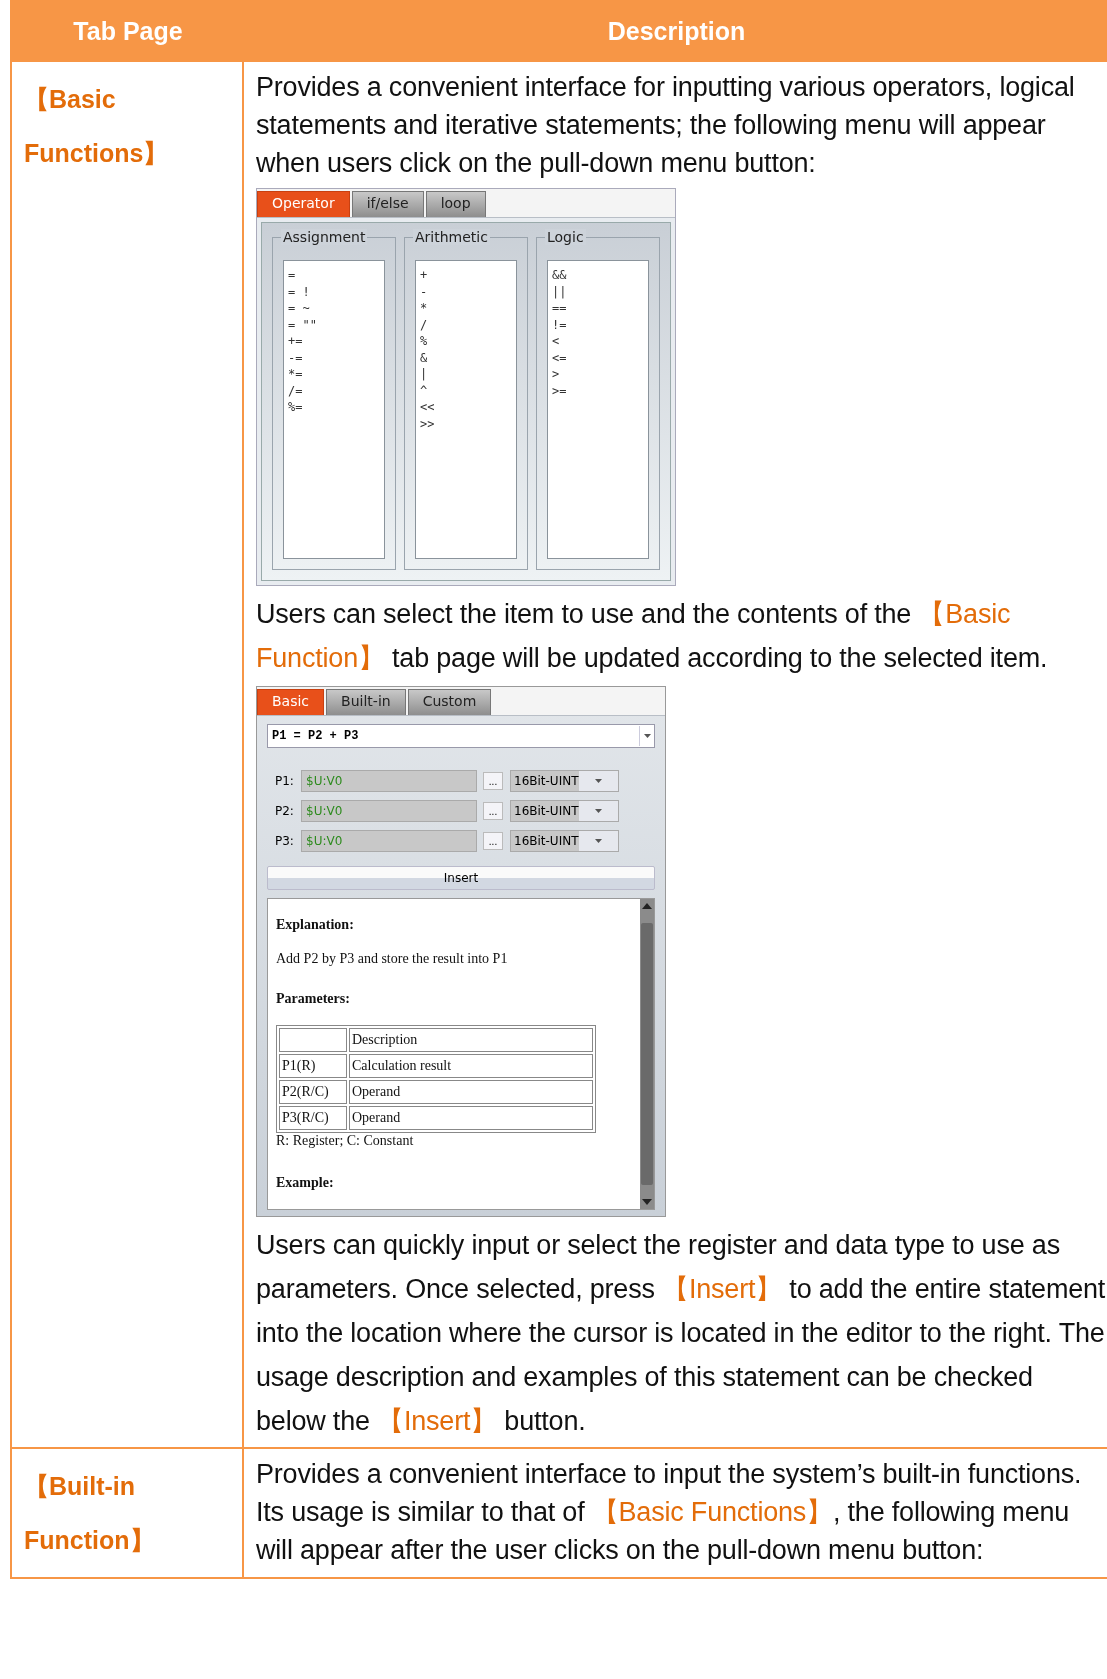 The image size is (1107, 1679). What do you see at coordinates (424, 341) in the screenshot?
I see `operator-item: %` at bounding box center [424, 341].